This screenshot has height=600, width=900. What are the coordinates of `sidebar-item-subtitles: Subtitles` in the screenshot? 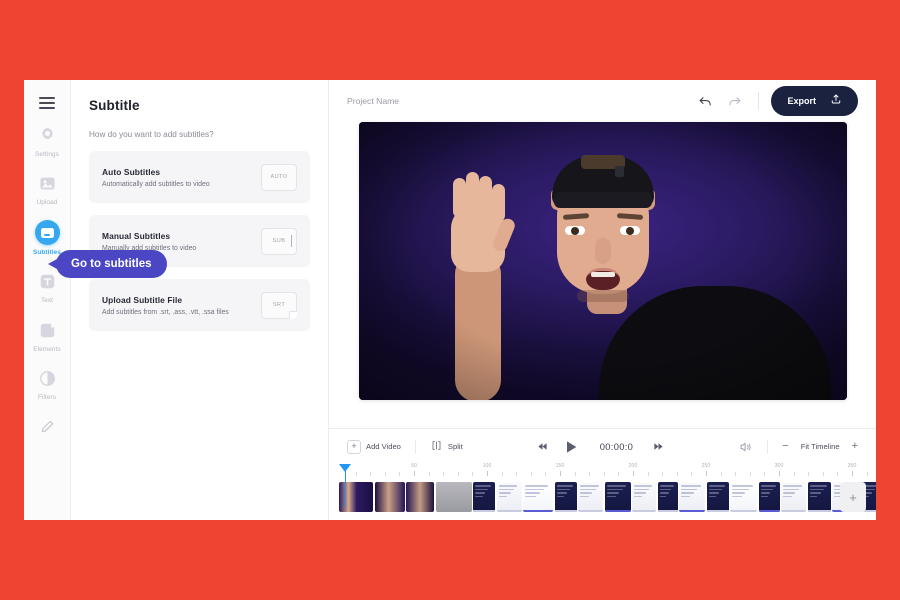 It's located at (47, 238).